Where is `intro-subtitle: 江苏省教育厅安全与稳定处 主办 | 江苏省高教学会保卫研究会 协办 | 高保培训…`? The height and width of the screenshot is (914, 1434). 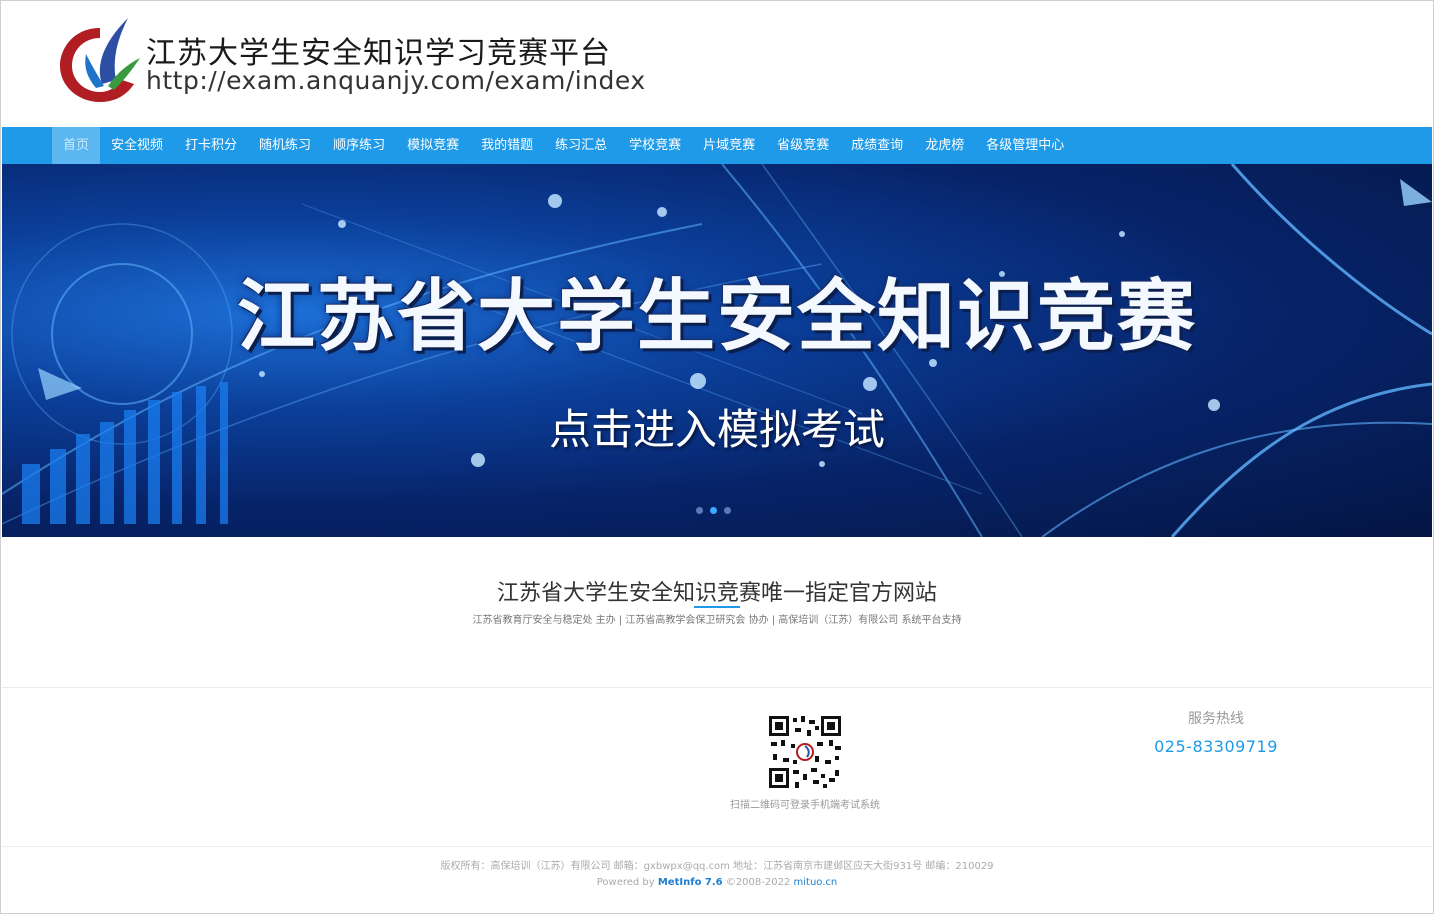
intro-subtitle: 江苏省教育厅安全与稳定处 主办 | 江苏省高教学会保卫研究会 协办 | 高保培训… is located at coordinates (717, 620).